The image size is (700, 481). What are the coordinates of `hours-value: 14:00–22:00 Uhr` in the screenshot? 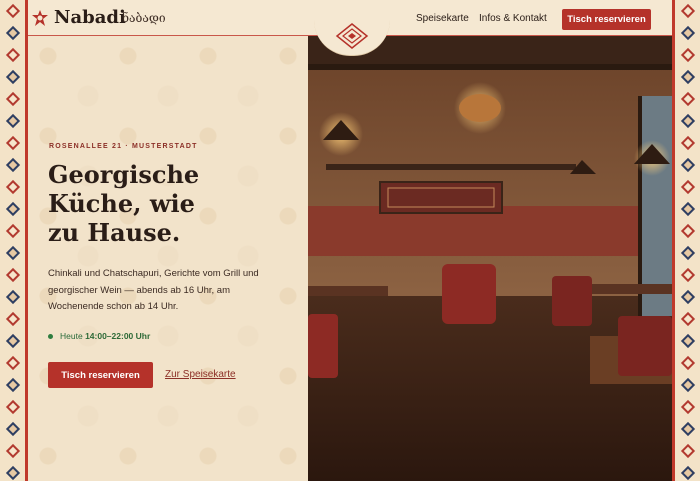 It's located at (118, 336).